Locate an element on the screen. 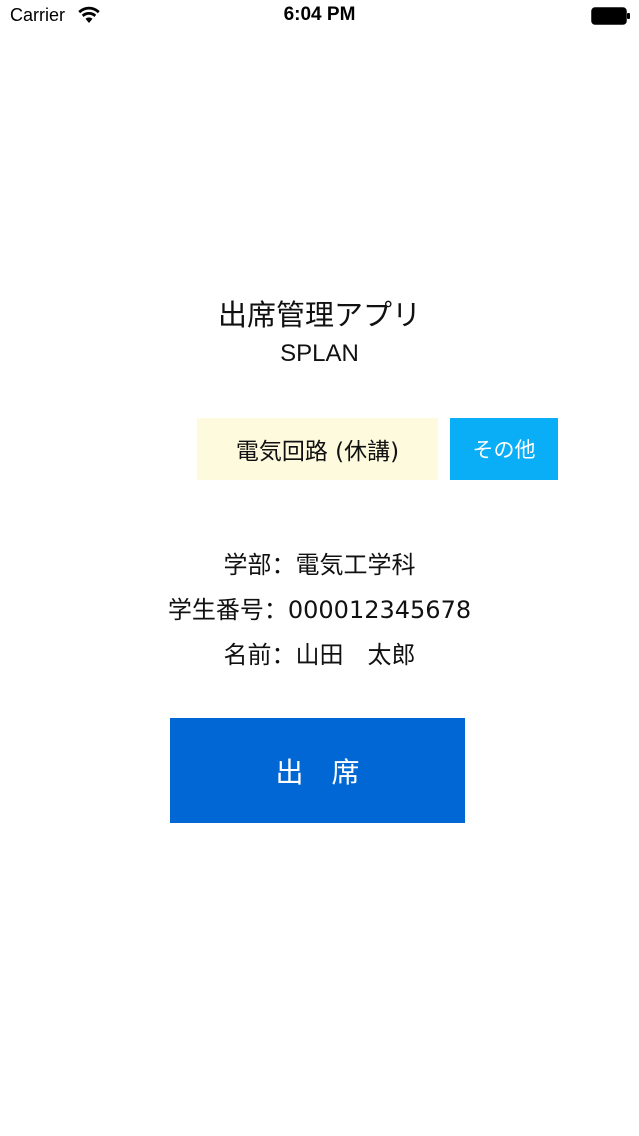 This screenshot has width=639, height=1136. app-subtitle: SPLAN is located at coordinates (319, 353).